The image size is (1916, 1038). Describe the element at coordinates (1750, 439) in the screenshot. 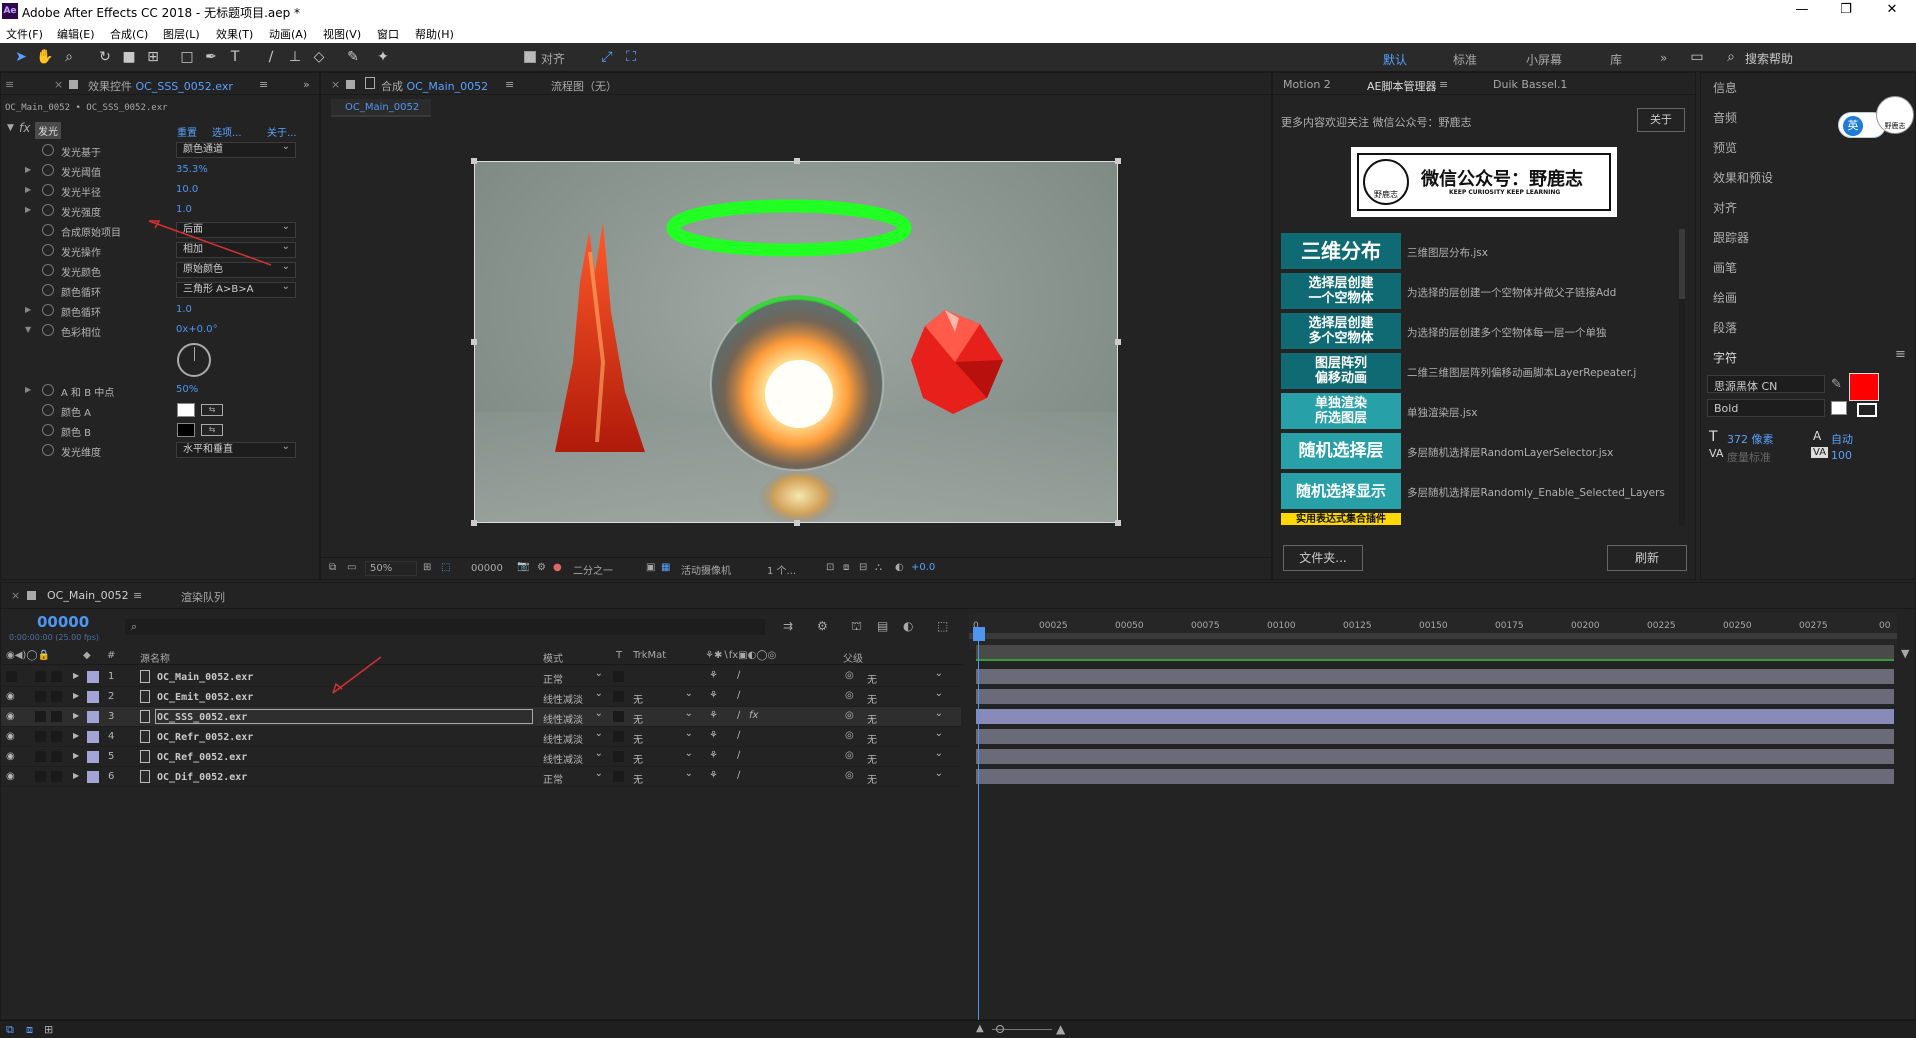

I see `font-size-value: 372 像素` at that location.